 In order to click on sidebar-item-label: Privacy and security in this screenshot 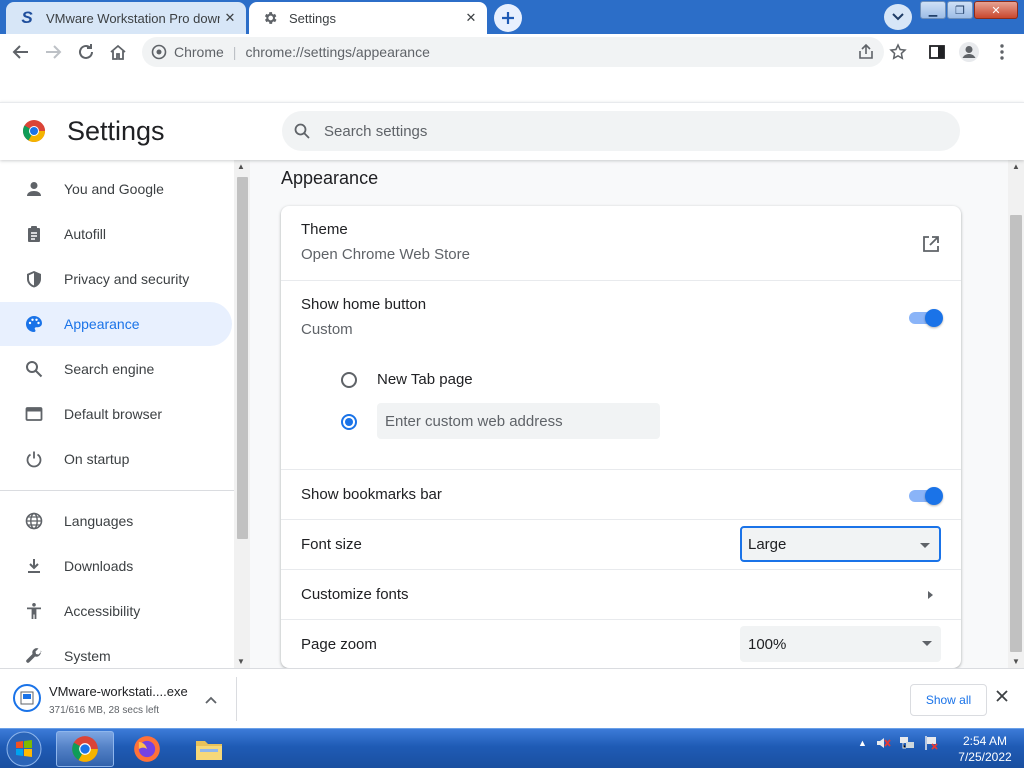, I will do `click(127, 279)`.